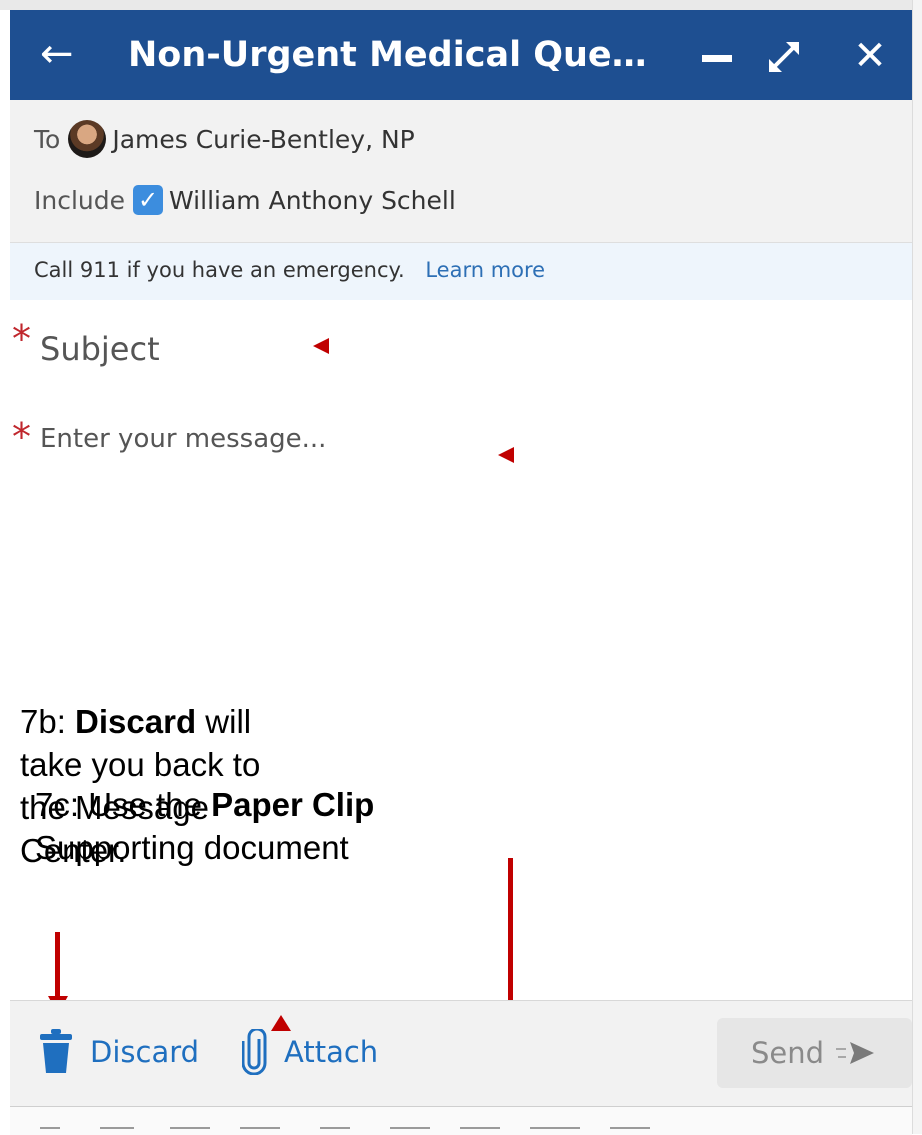 This screenshot has height=1135, width=922. What do you see at coordinates (461, 1053) in the screenshot?
I see `compose-footer: Discard Attach Send` at bounding box center [461, 1053].